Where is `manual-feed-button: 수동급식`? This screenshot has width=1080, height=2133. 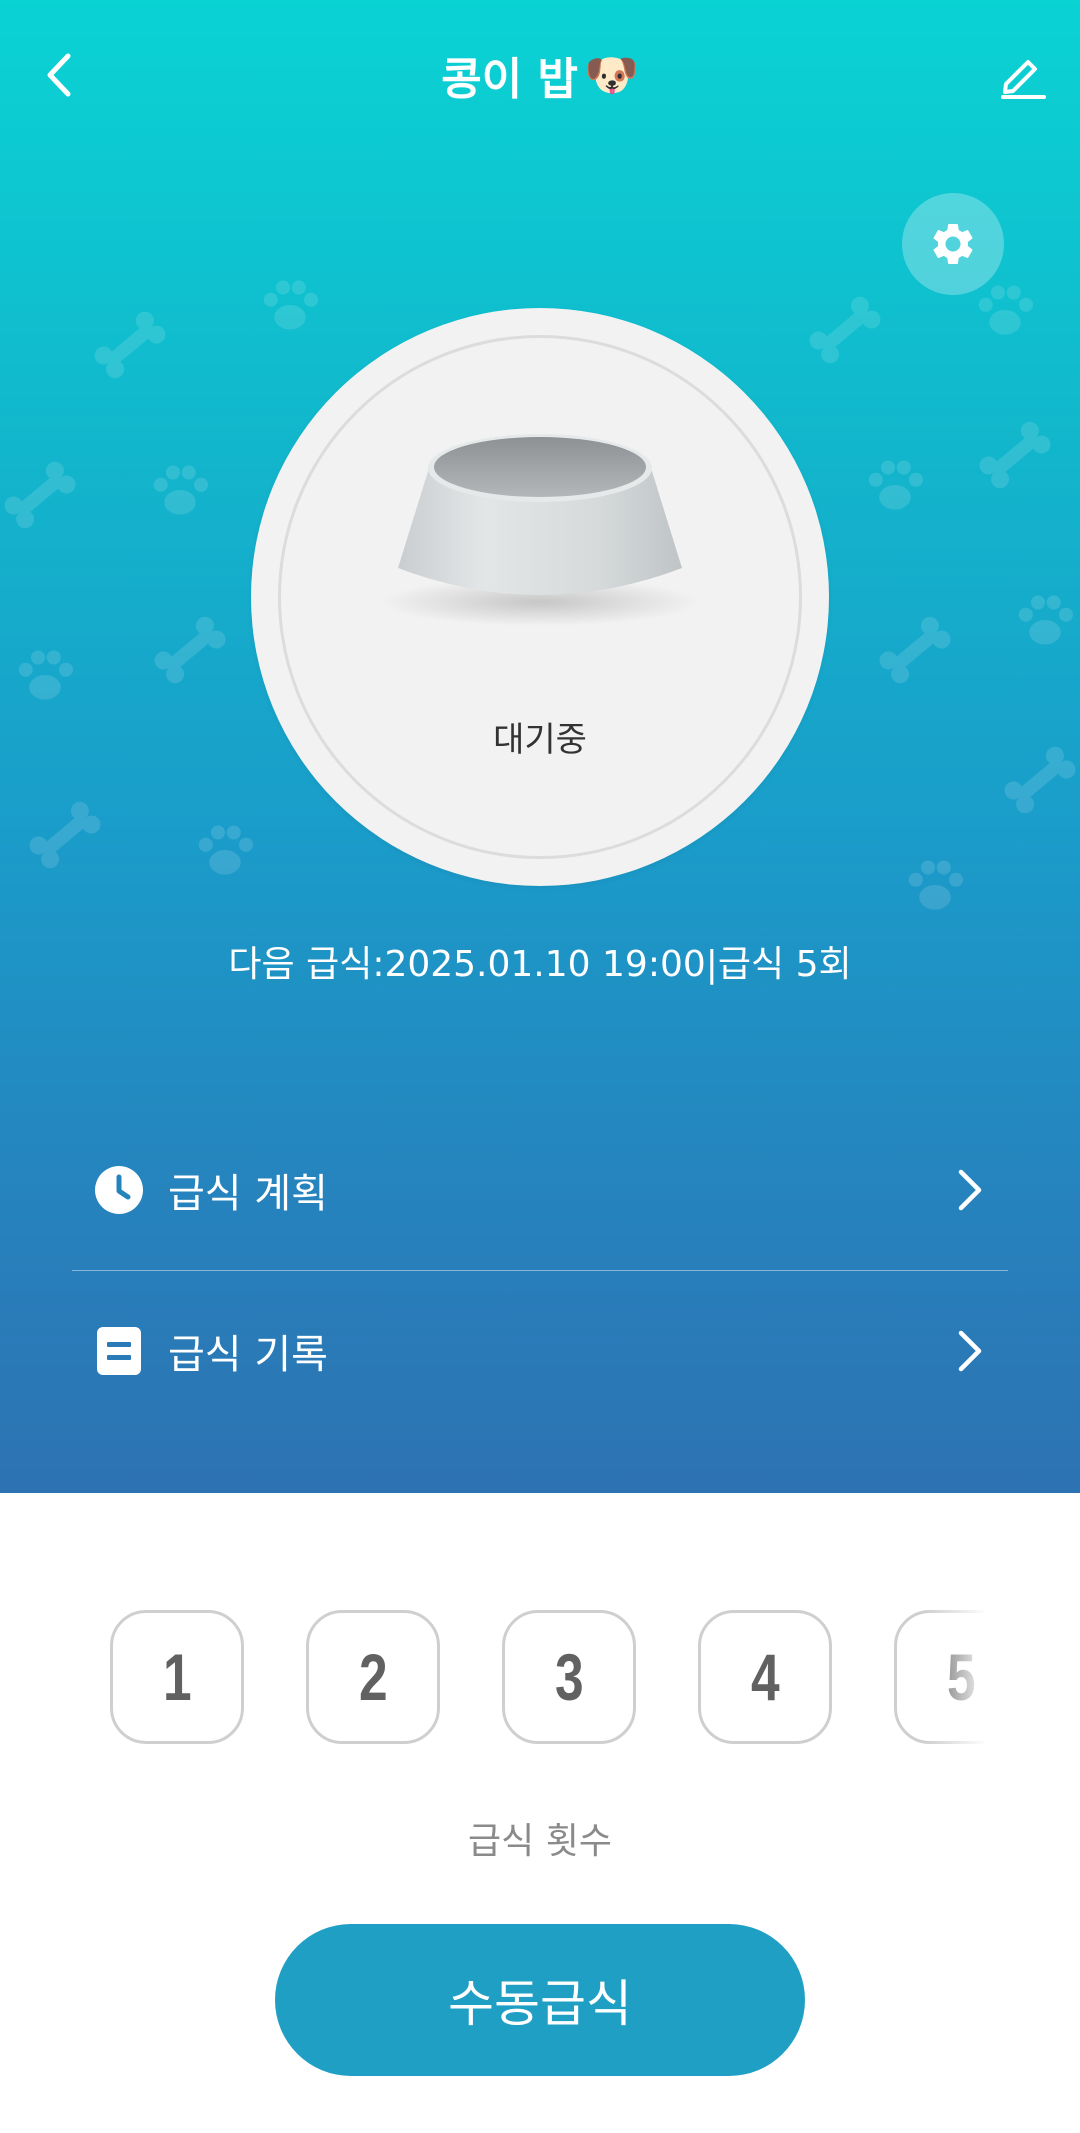 manual-feed-button: 수동급식 is located at coordinates (540, 2000).